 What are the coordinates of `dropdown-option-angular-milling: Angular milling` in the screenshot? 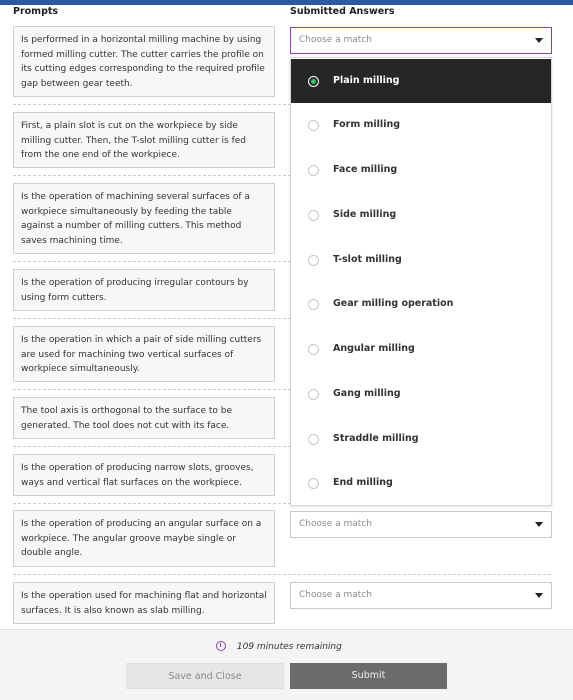 It's located at (421, 349).